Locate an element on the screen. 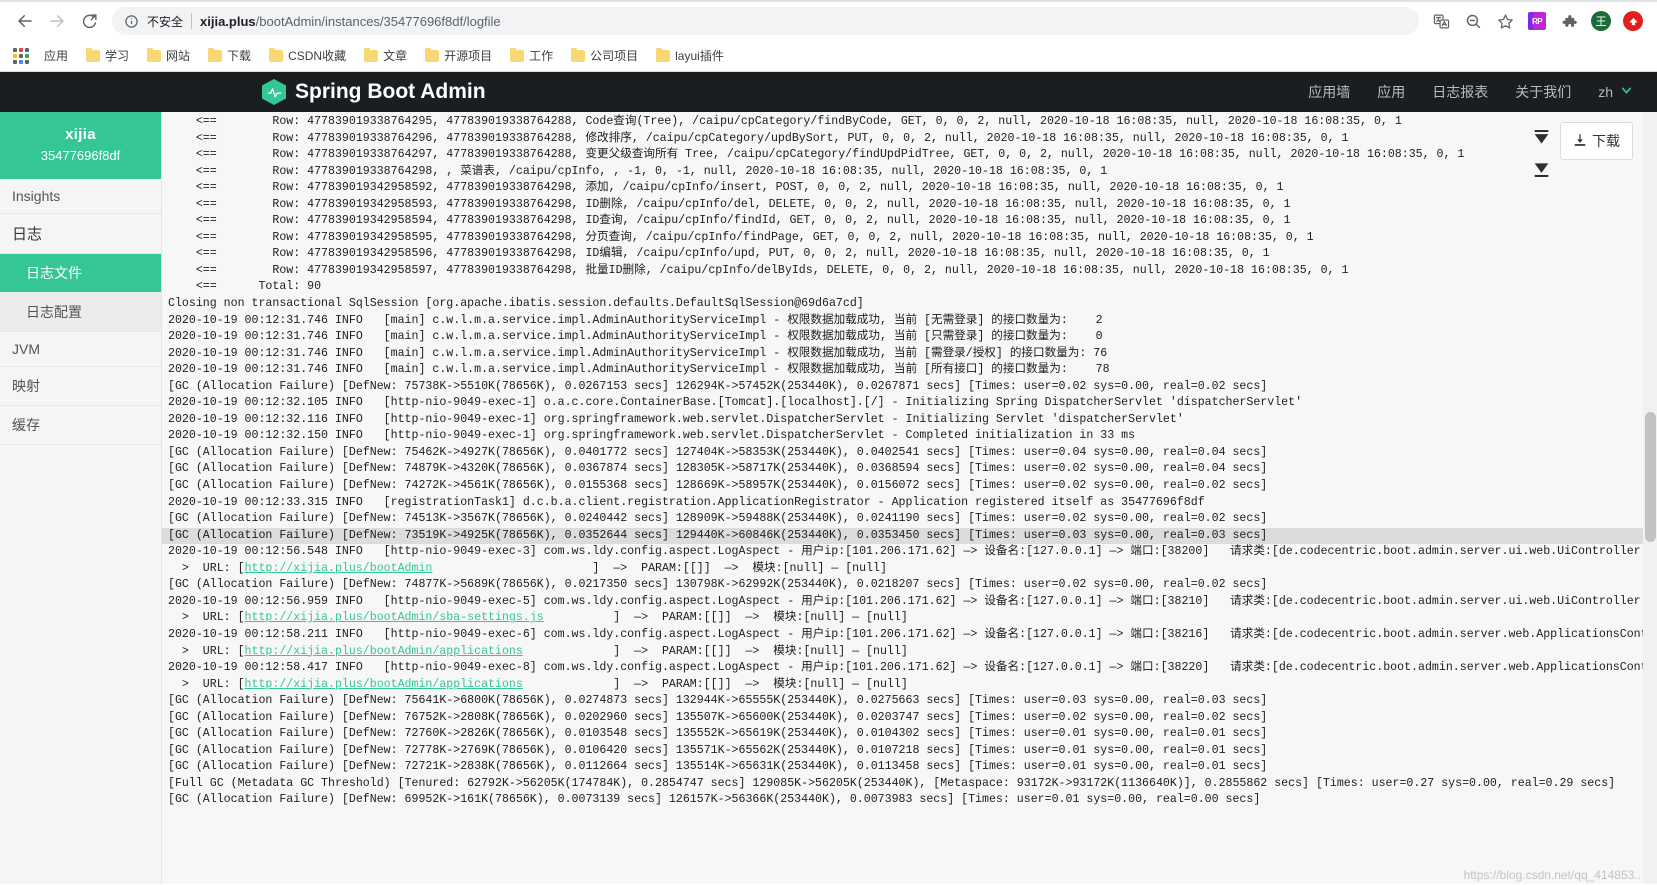 The height and width of the screenshot is (885, 1657). sidebar-item-caches: 缓存 is located at coordinates (80, 425).